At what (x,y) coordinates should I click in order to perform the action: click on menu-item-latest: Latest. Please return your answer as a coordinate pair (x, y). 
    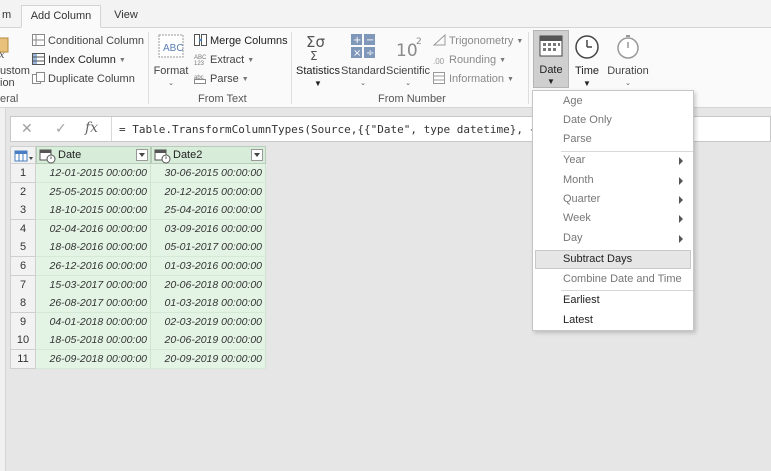
    Looking at the image, I should click on (613, 320).